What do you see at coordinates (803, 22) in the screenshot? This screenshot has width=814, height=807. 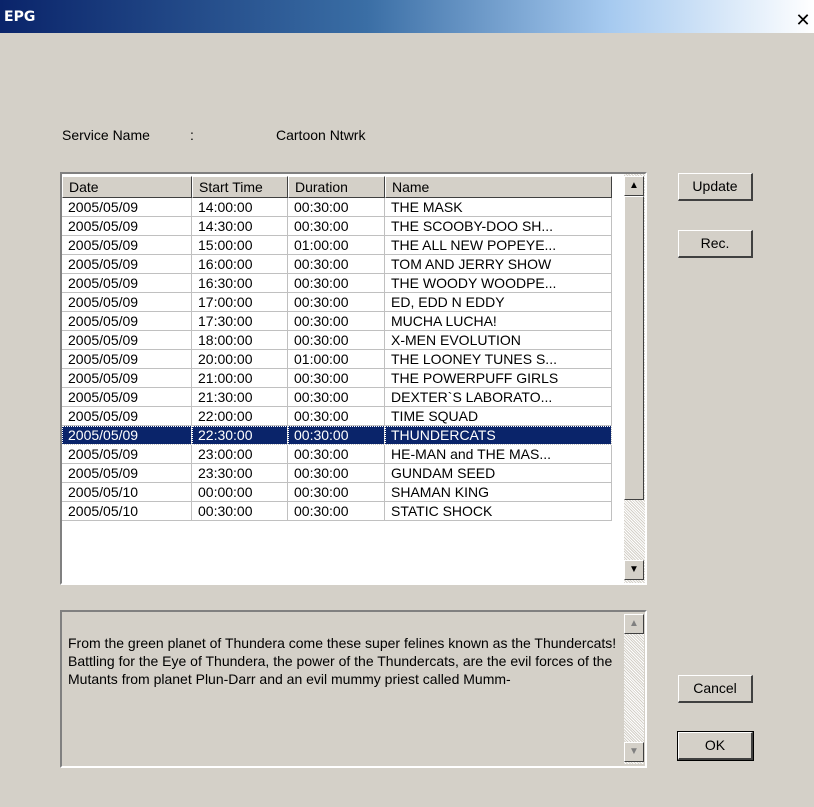 I see `close-icon: ✕` at bounding box center [803, 22].